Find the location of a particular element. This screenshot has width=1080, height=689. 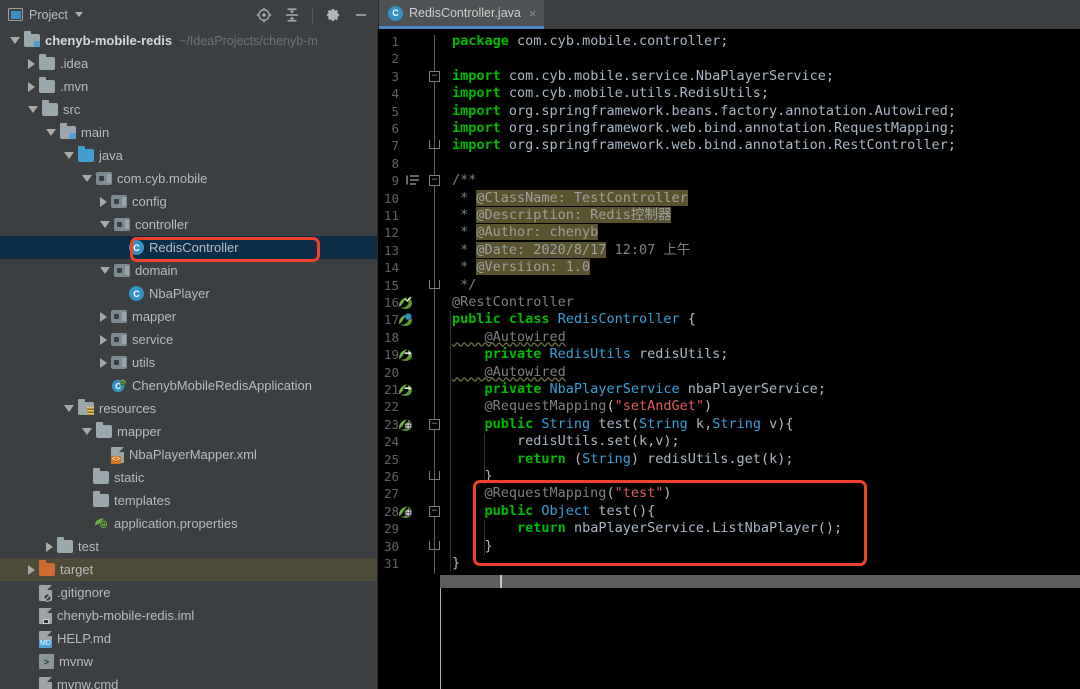

code-line: package com.cyb.mobile.controller; is located at coordinates (590, 41).